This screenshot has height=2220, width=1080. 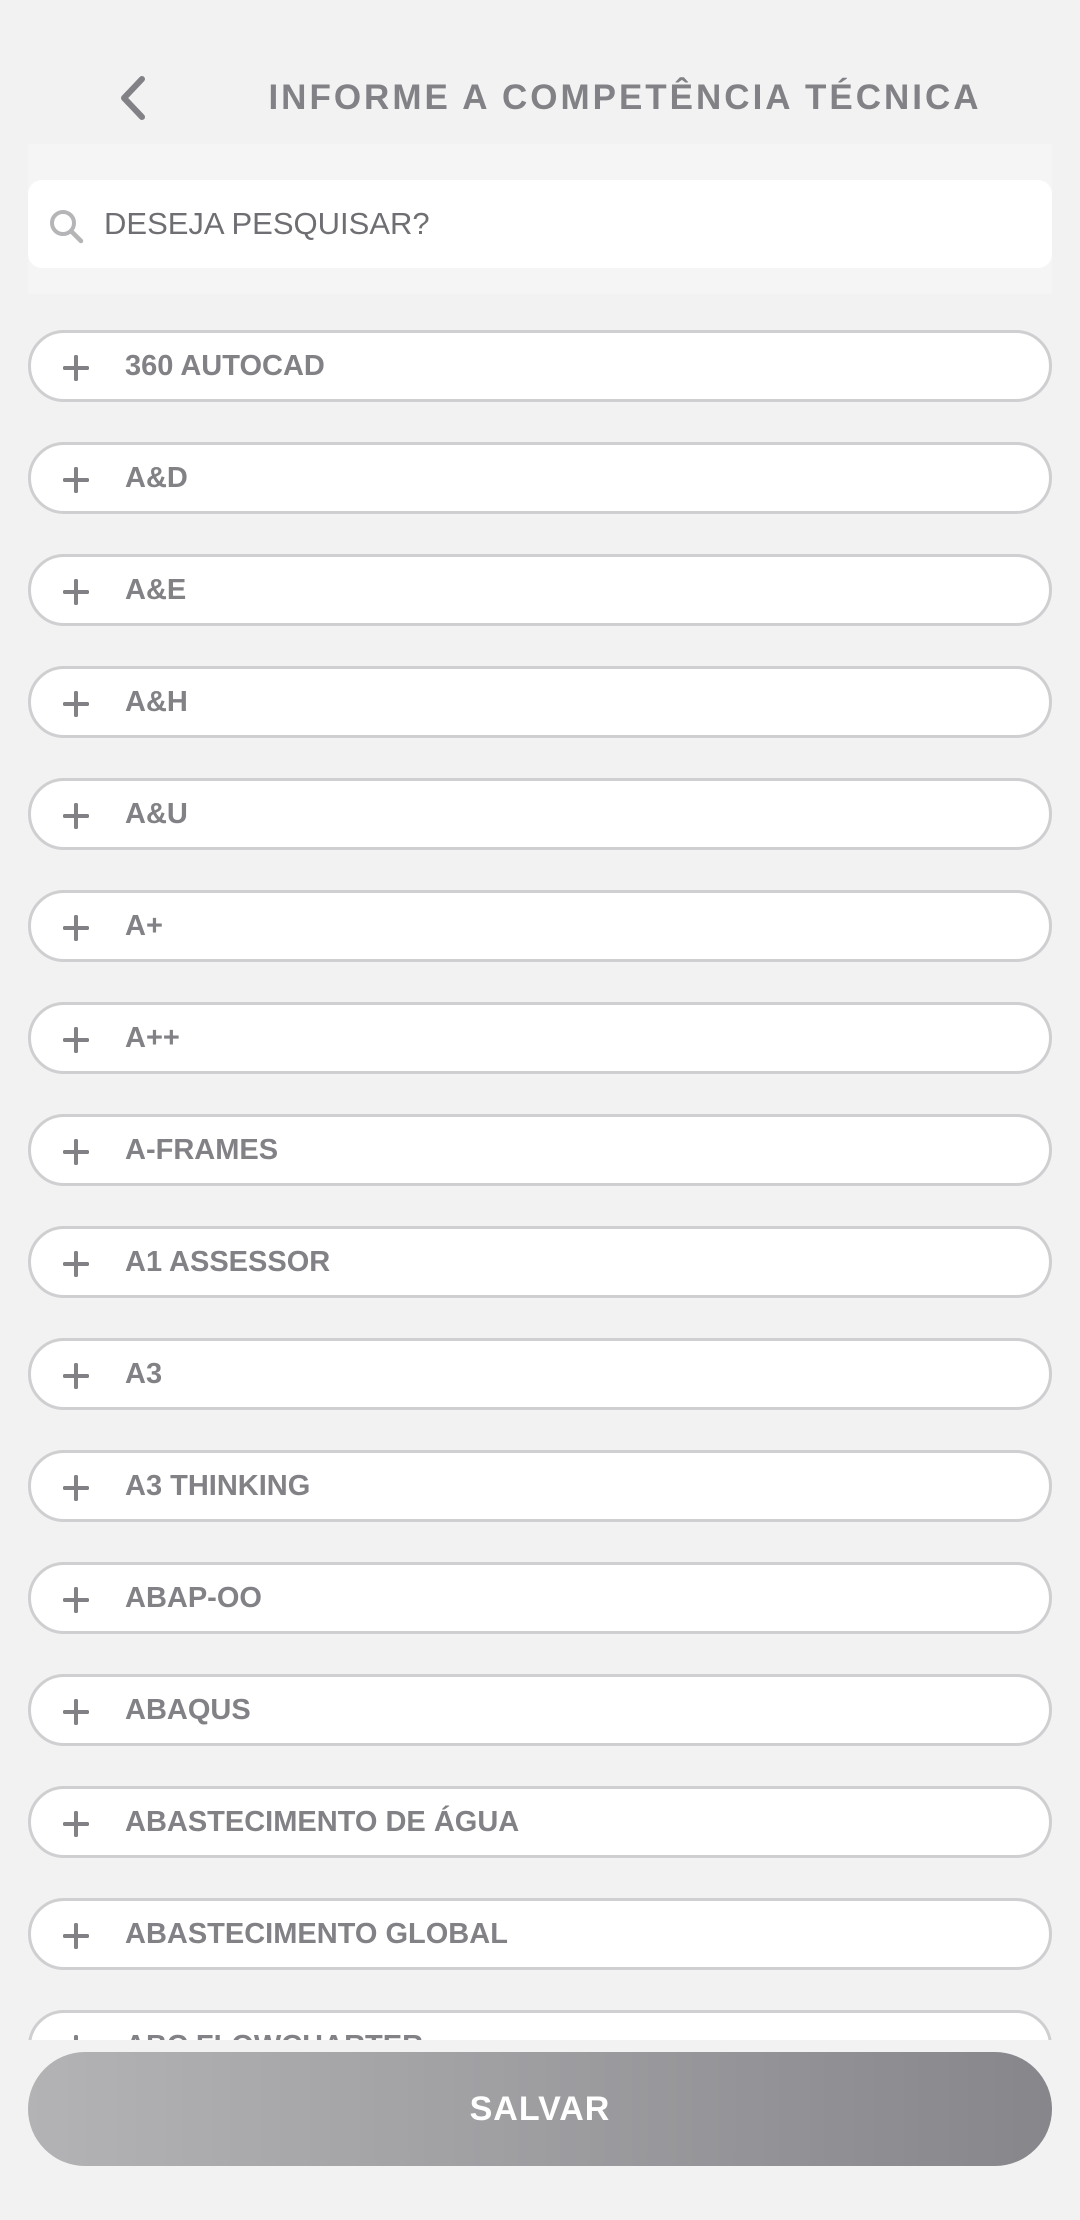 I want to click on list-item: A&H, so click(x=540, y=702).